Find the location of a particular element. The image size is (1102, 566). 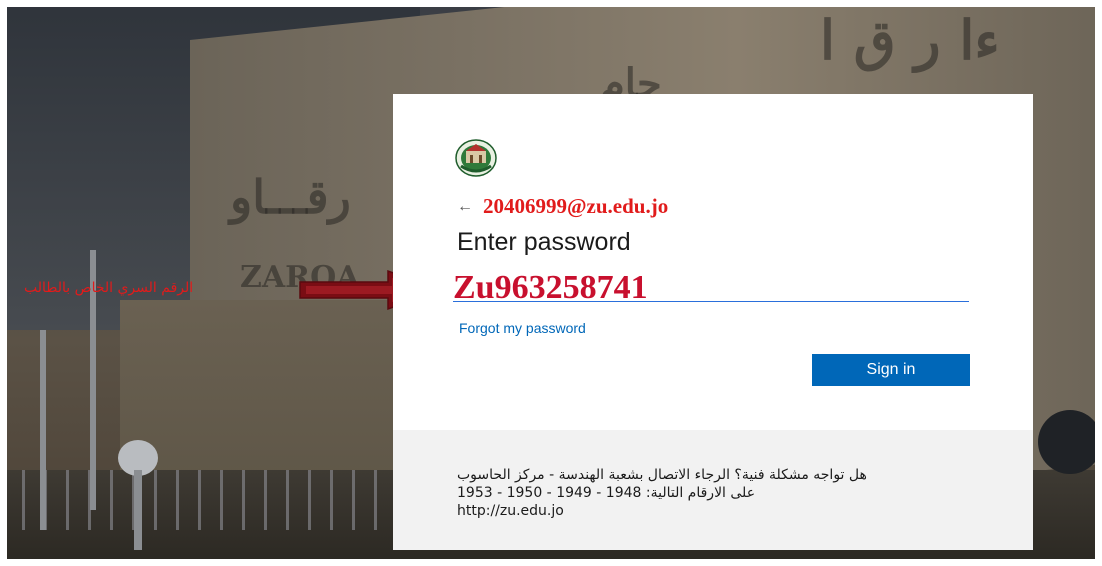

student-password-annotation: الرقم السري الخاص بالطالب is located at coordinates (109, 288).